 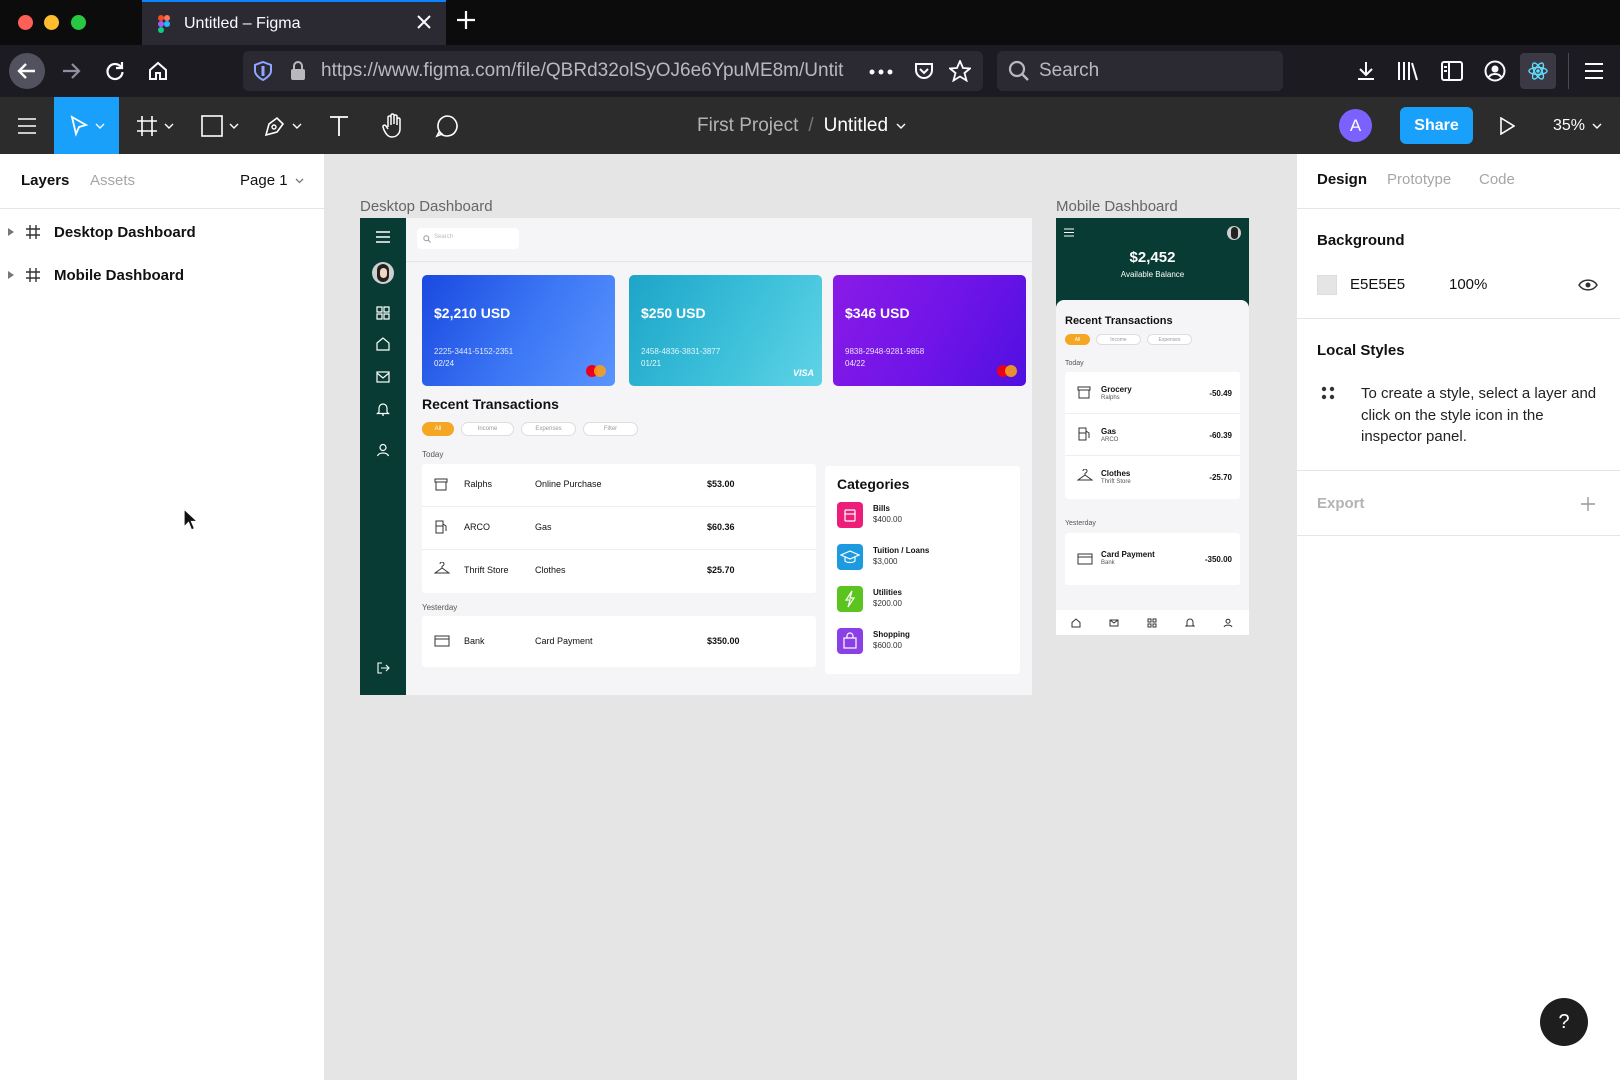 I want to click on sidebar-toggle-icon, so click(x=1452, y=71).